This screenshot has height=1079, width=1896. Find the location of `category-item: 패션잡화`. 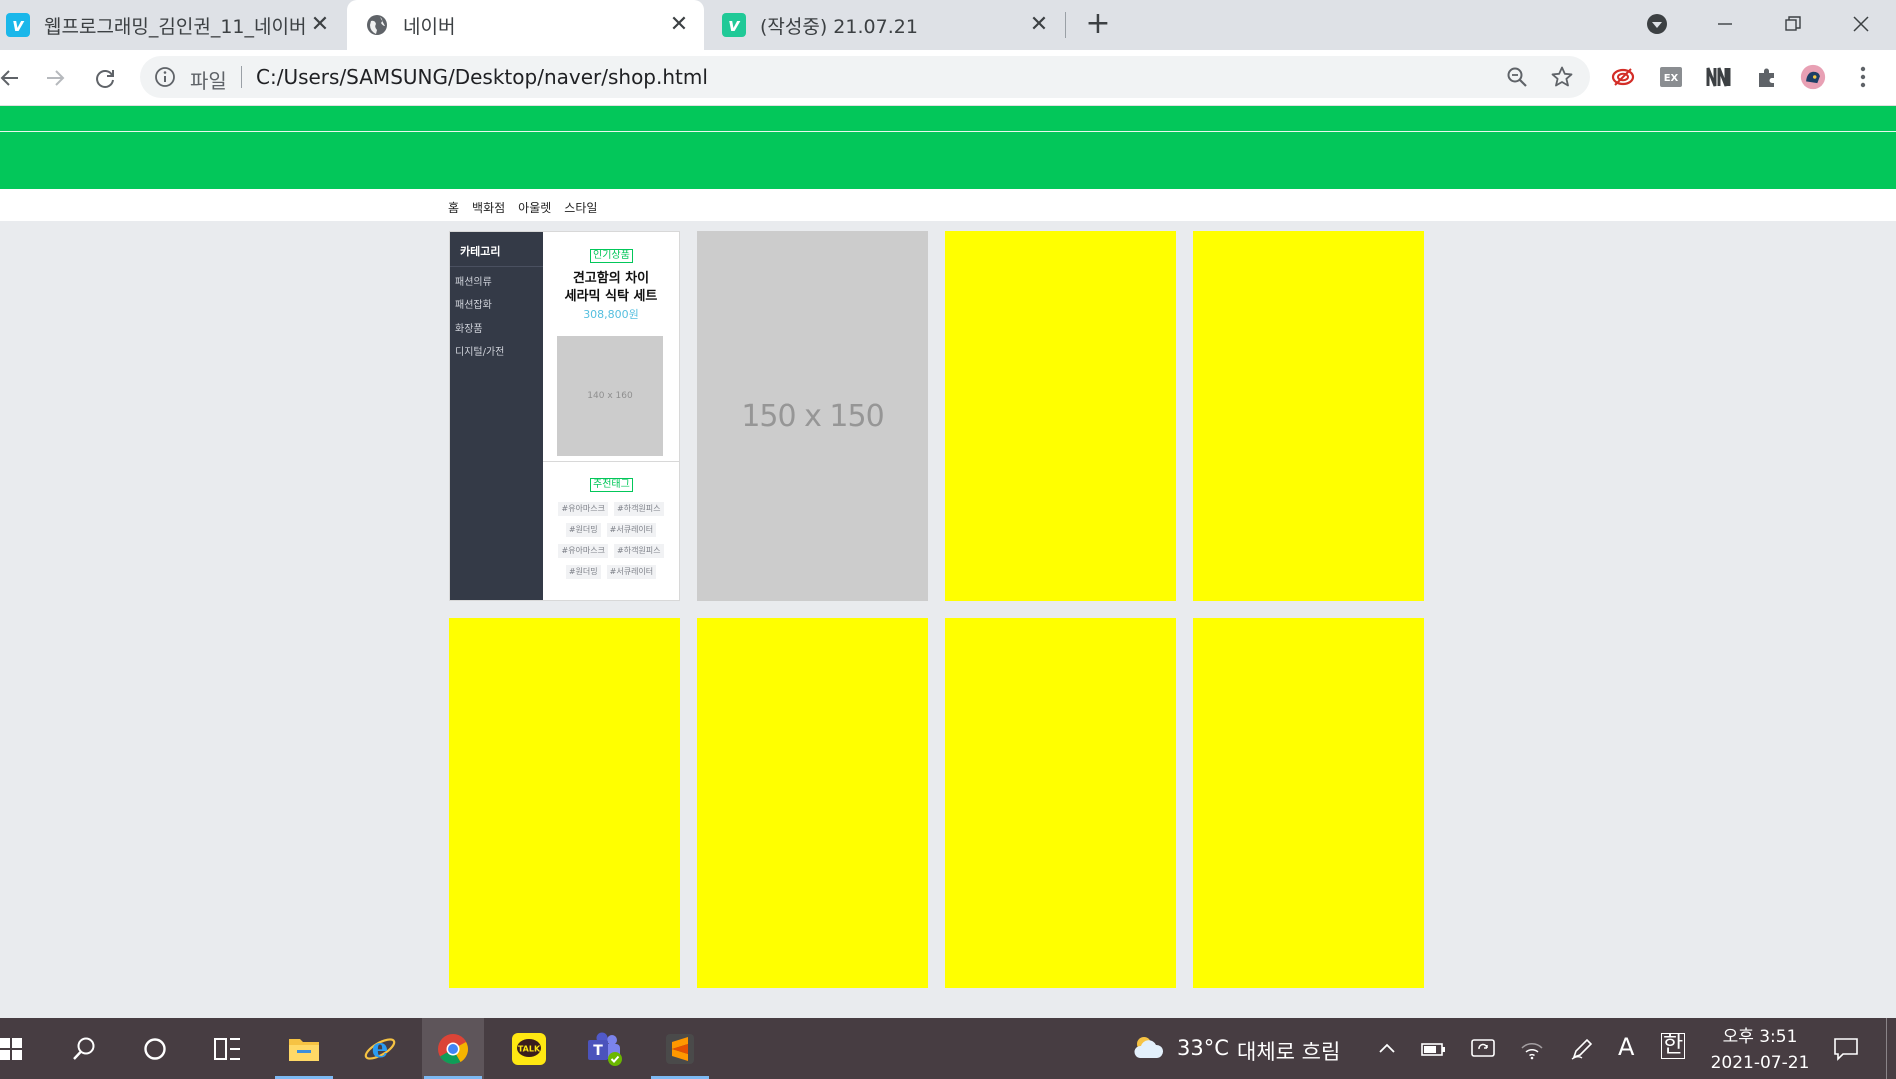

category-item: 패션잡화 is located at coordinates (473, 303).